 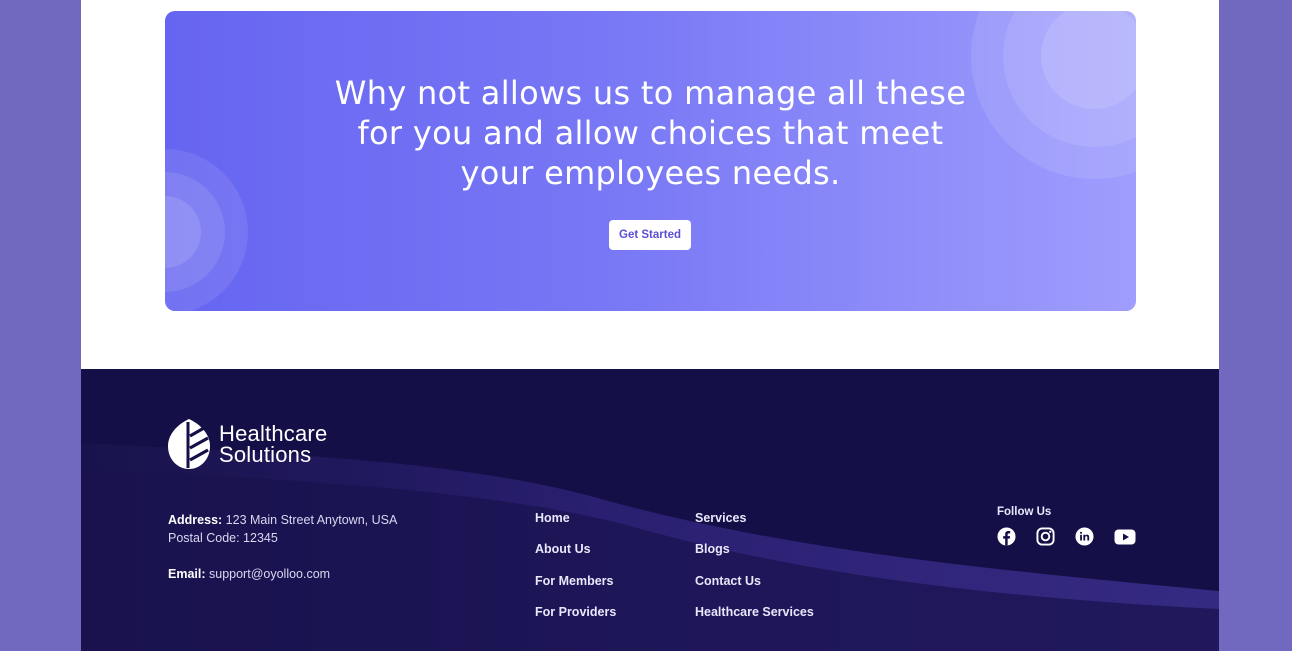 I want to click on brand-logo: Healthcare Solutions, so click(x=247, y=444).